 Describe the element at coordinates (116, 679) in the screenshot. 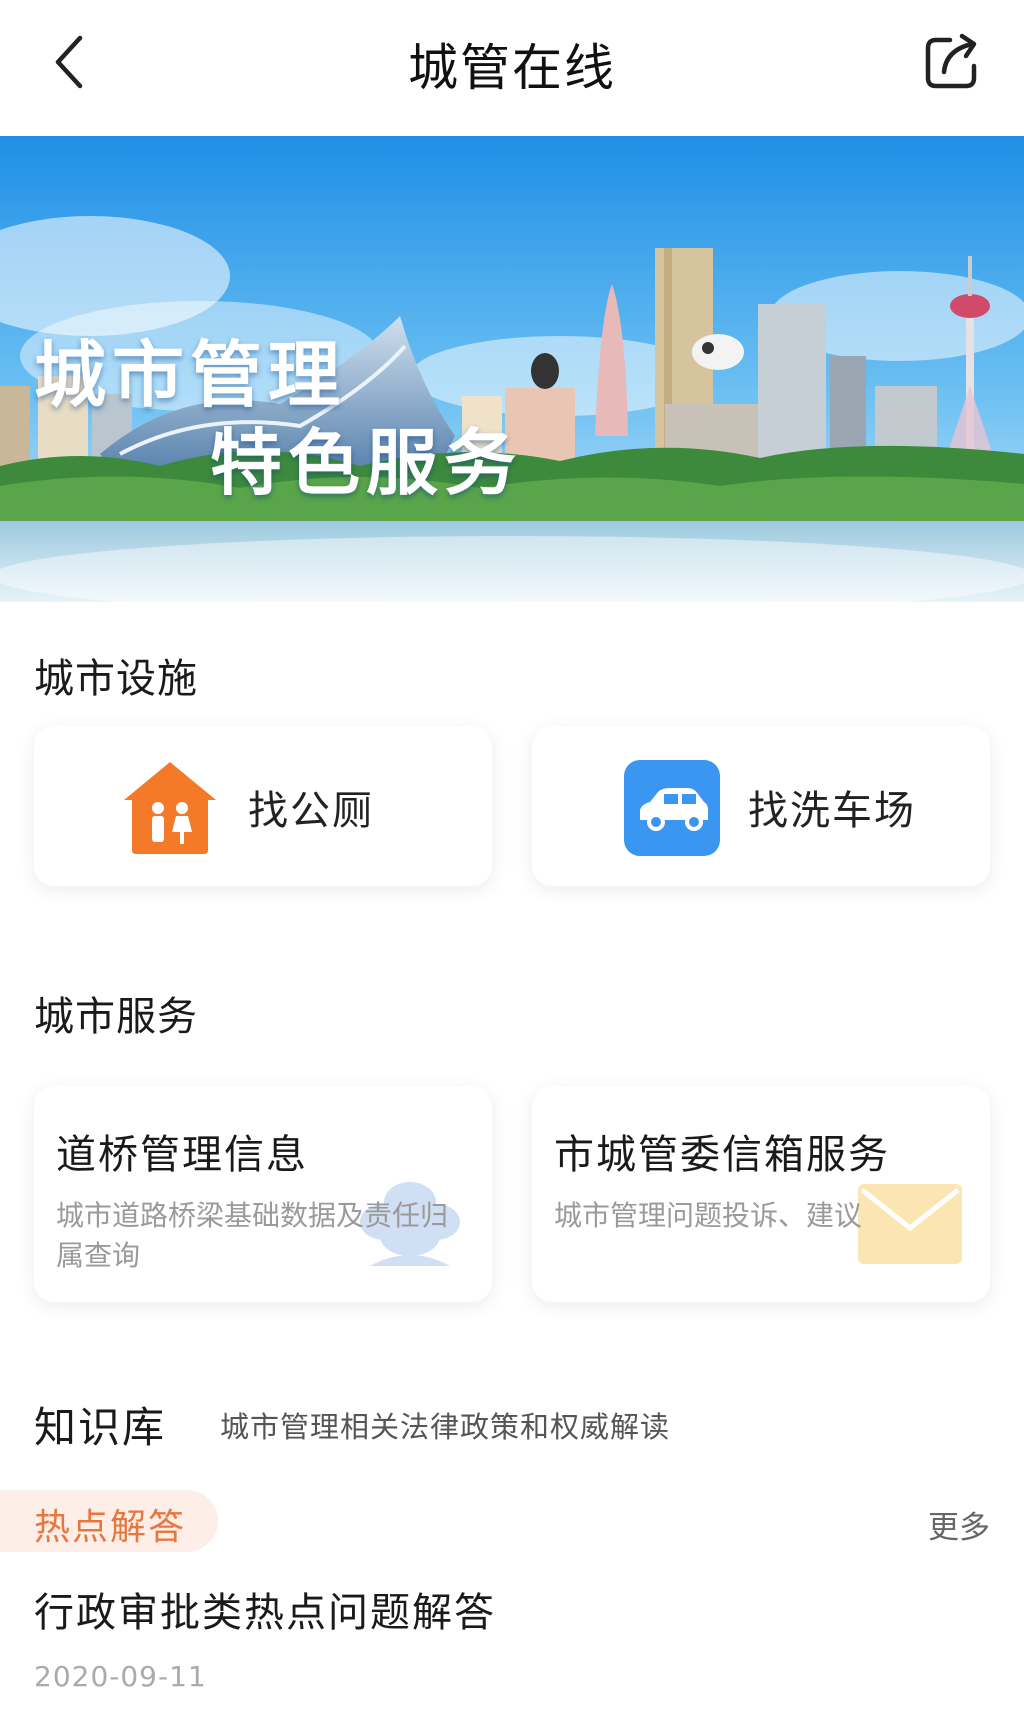

I see `facilities-section-title: 城市设施` at that location.